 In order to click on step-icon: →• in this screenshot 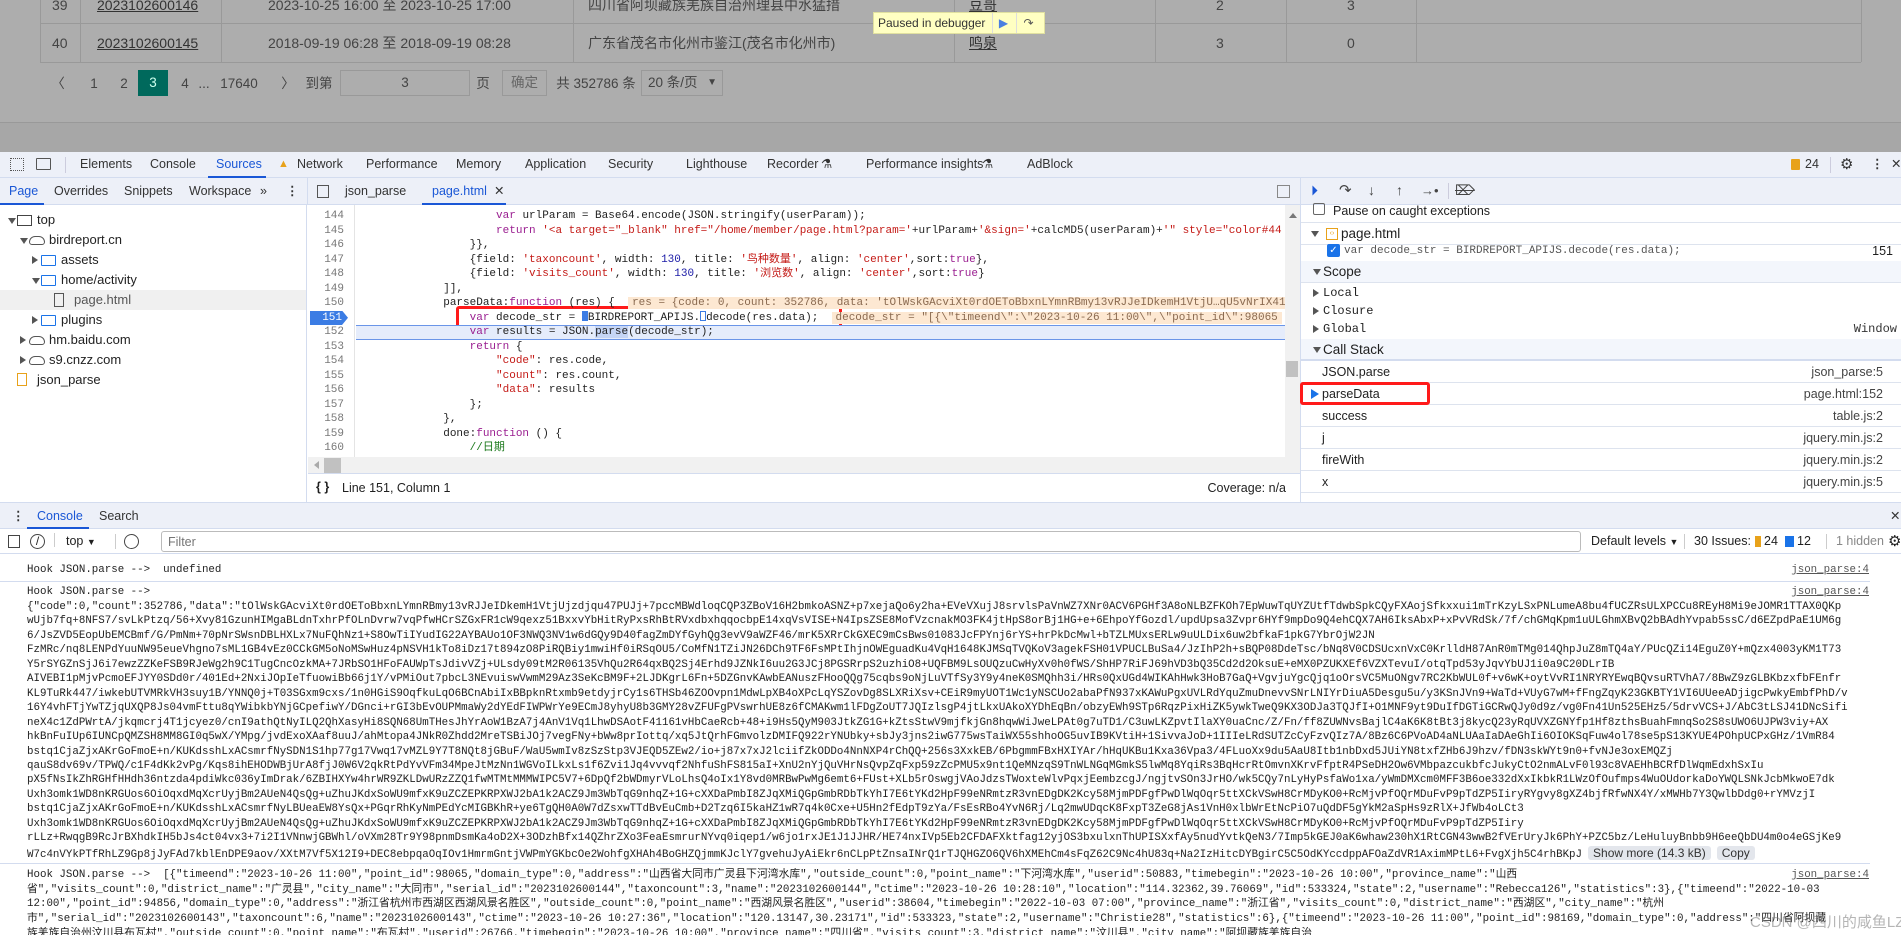, I will do `click(1430, 190)`.